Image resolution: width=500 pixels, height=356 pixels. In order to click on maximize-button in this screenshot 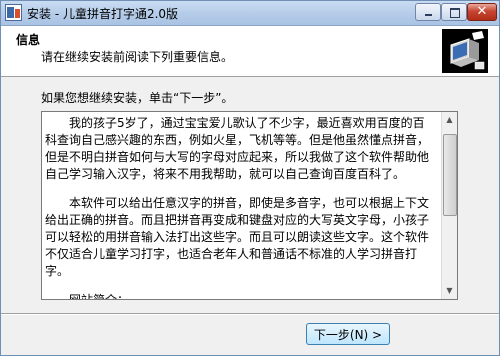, I will do `click(454, 12)`.